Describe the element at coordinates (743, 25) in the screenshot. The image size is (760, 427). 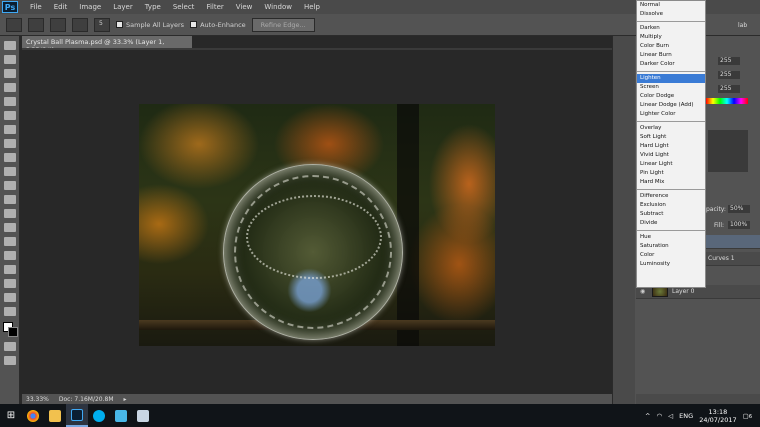
I see `panel-label-partial: lab` at that location.